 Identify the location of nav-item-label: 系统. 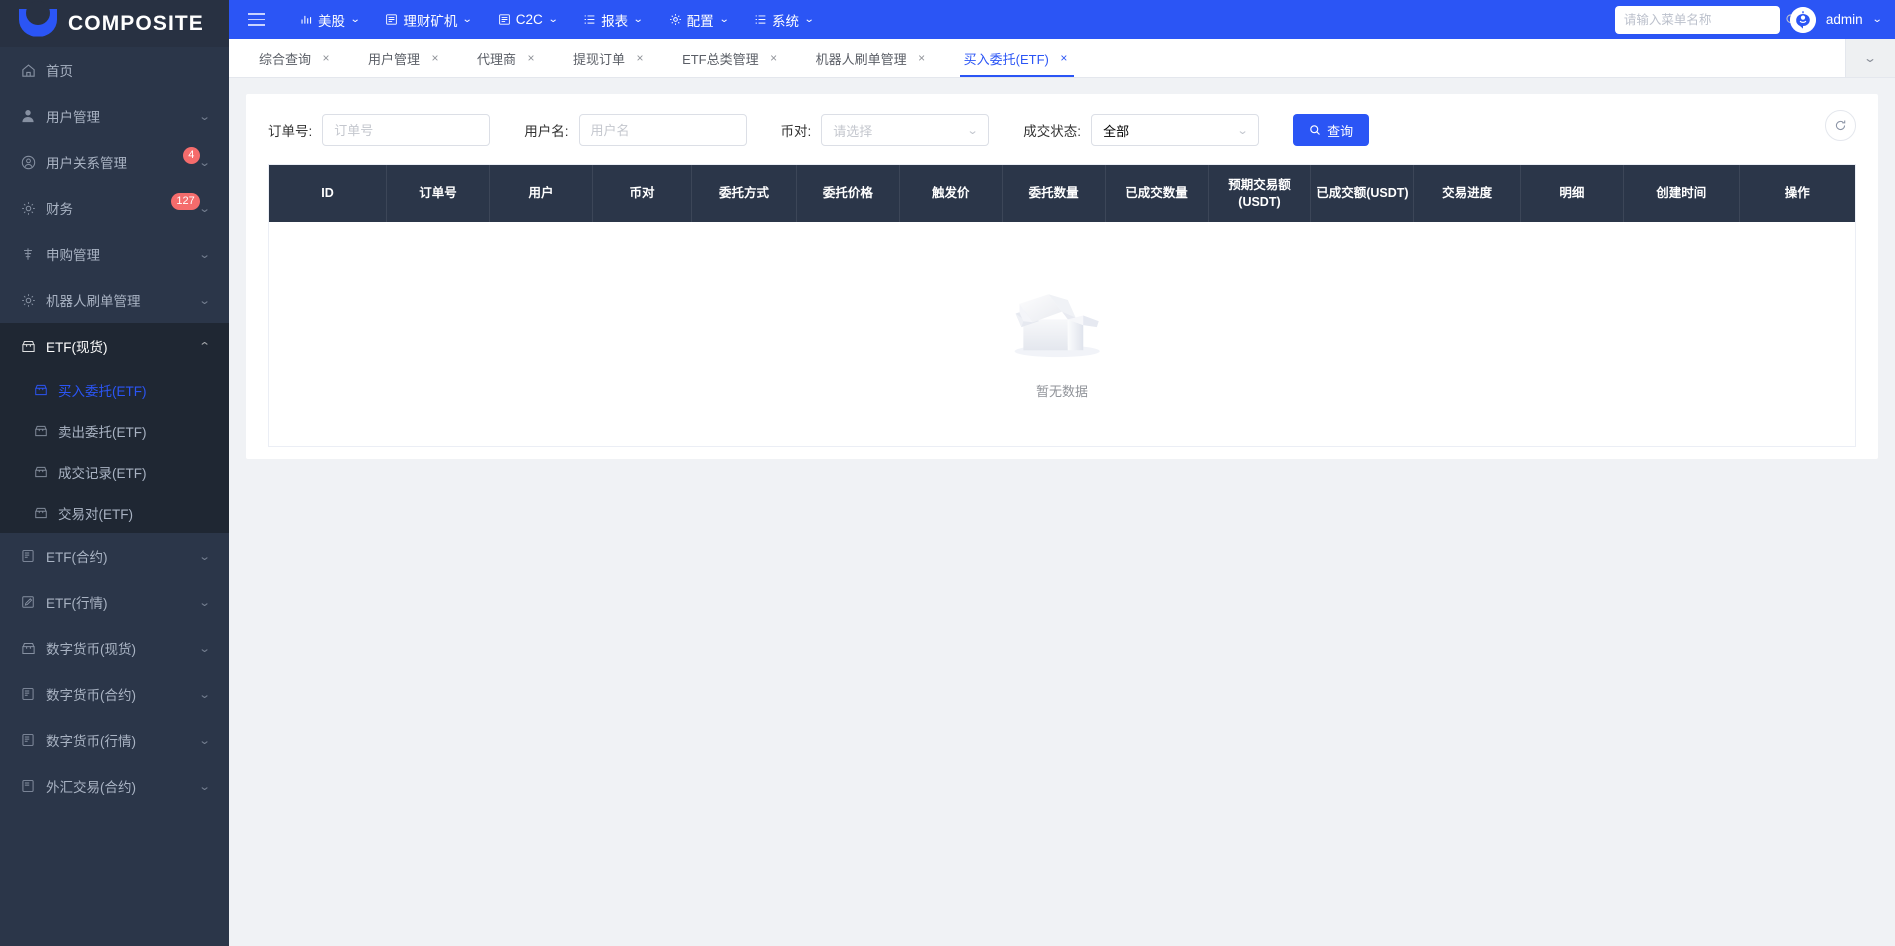
(785, 21).